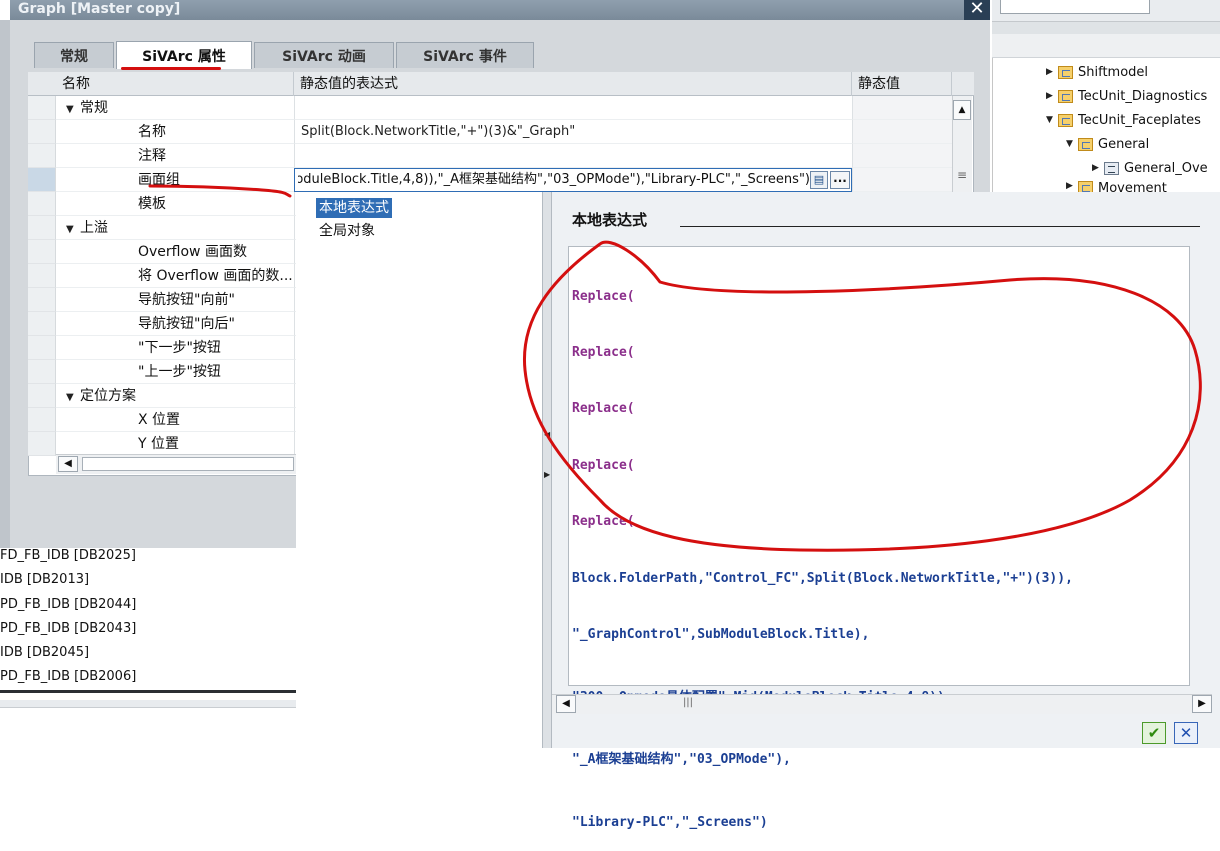 The image size is (1220, 851). Describe the element at coordinates (175, 372) in the screenshot. I see `row-label: "上一步"按钮` at that location.